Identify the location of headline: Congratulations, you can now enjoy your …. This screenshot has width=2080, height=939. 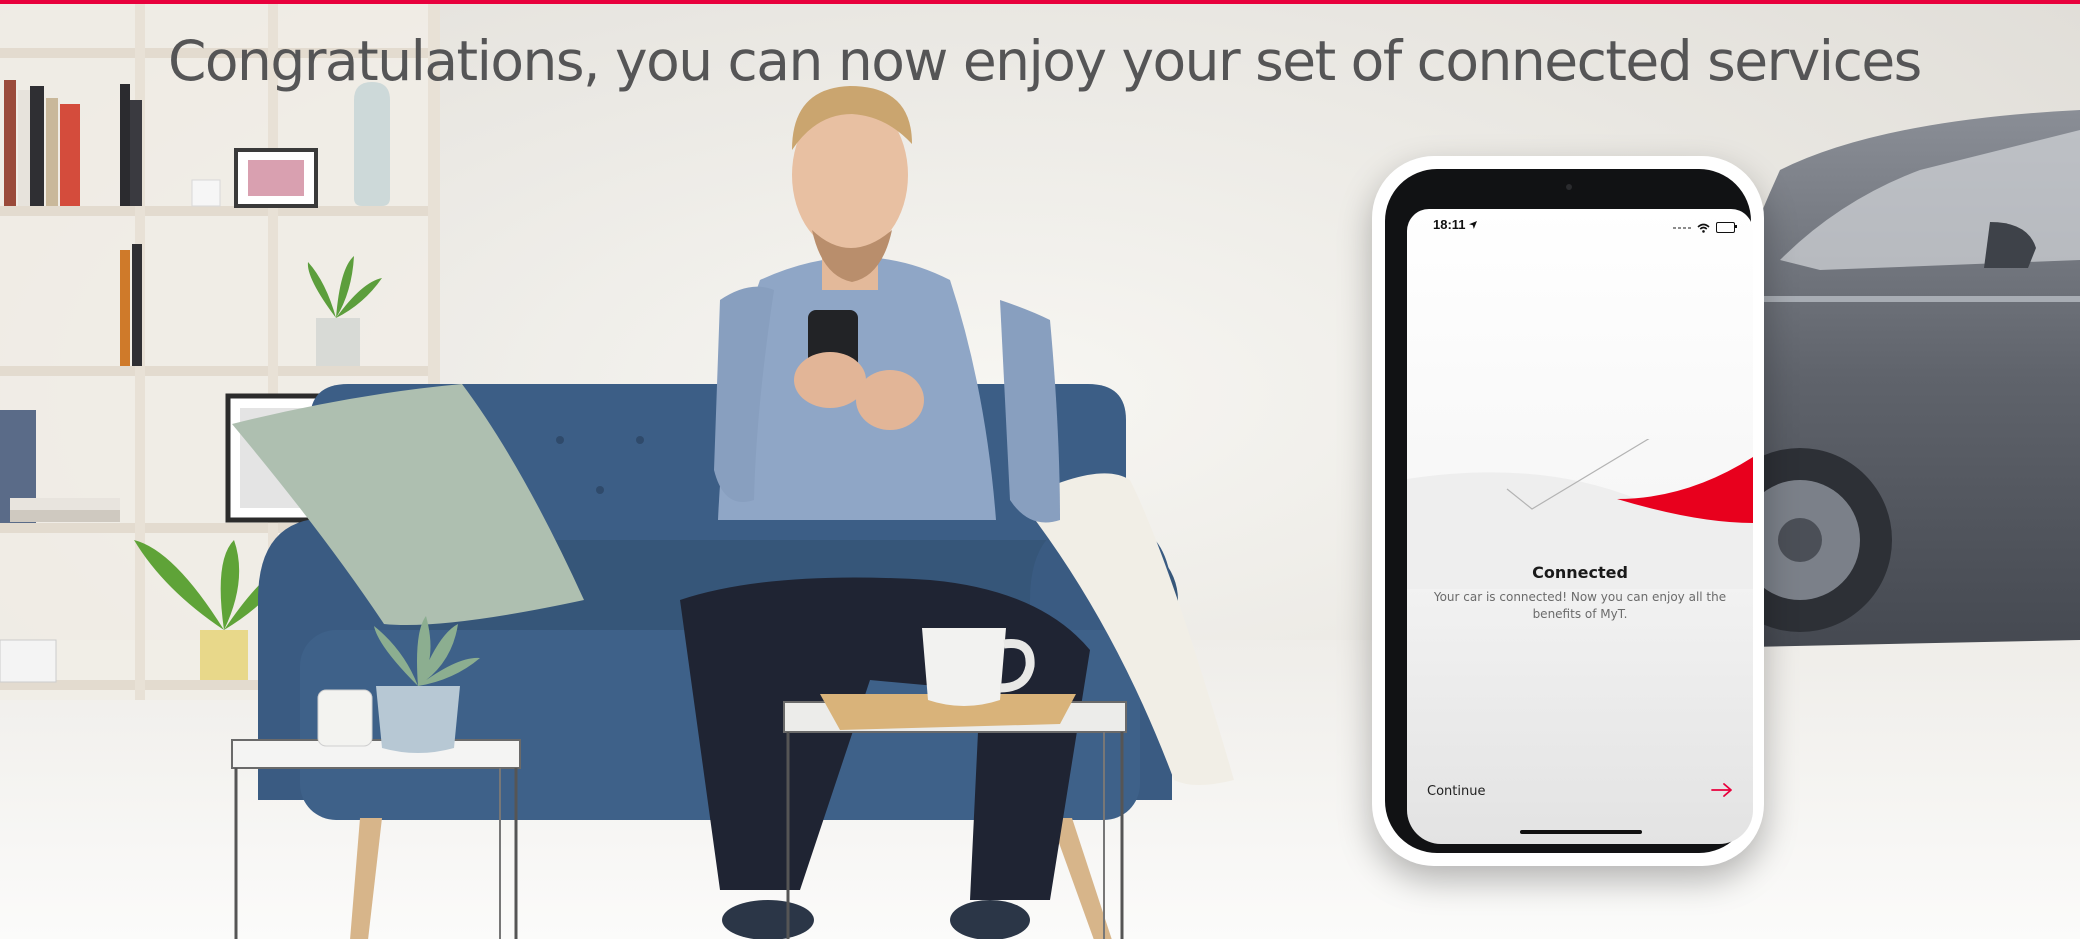
(1045, 61).